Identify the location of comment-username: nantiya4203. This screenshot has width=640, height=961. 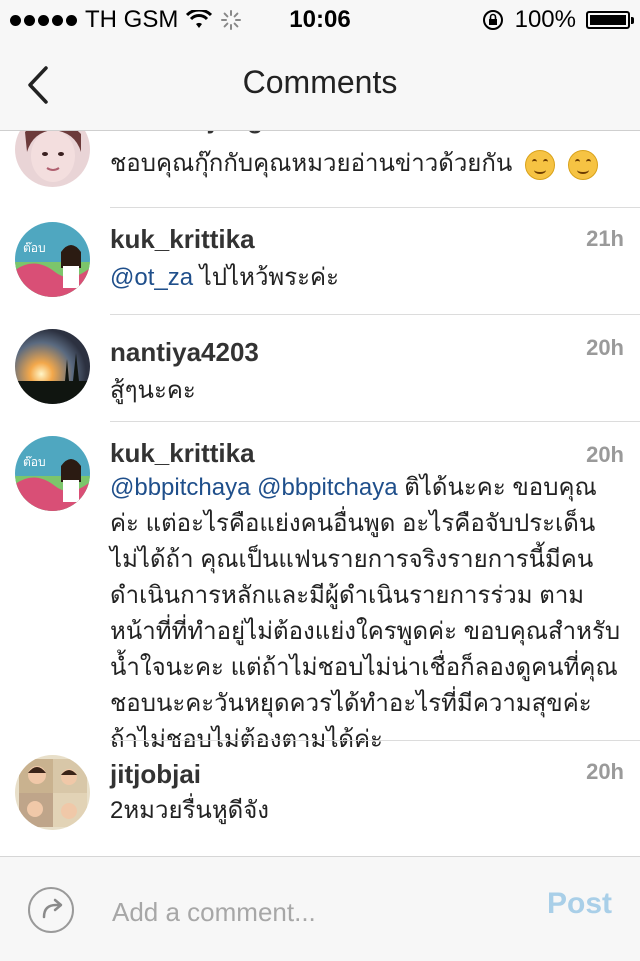
(184, 352).